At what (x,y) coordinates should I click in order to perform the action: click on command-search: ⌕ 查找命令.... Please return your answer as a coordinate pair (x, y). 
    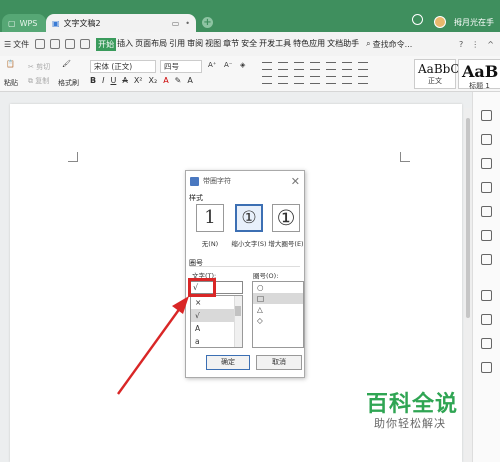
    Looking at the image, I should click on (389, 44).